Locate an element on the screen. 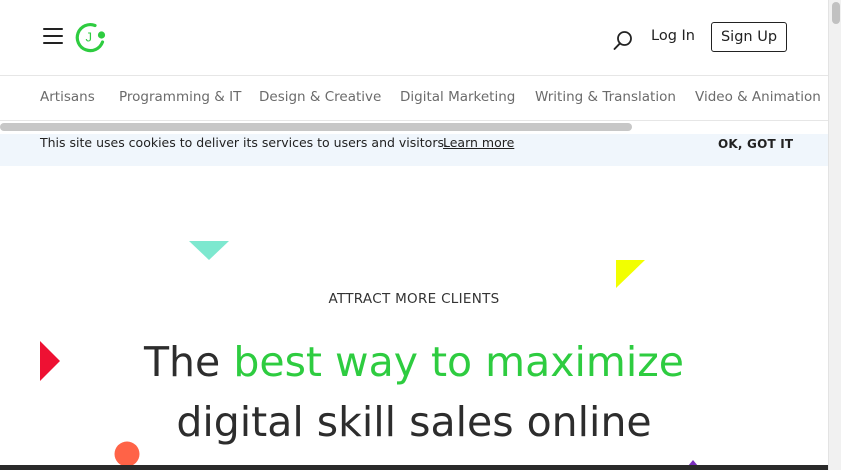 The height and width of the screenshot is (470, 841). hamburger-menu-icon is located at coordinates (53, 36).